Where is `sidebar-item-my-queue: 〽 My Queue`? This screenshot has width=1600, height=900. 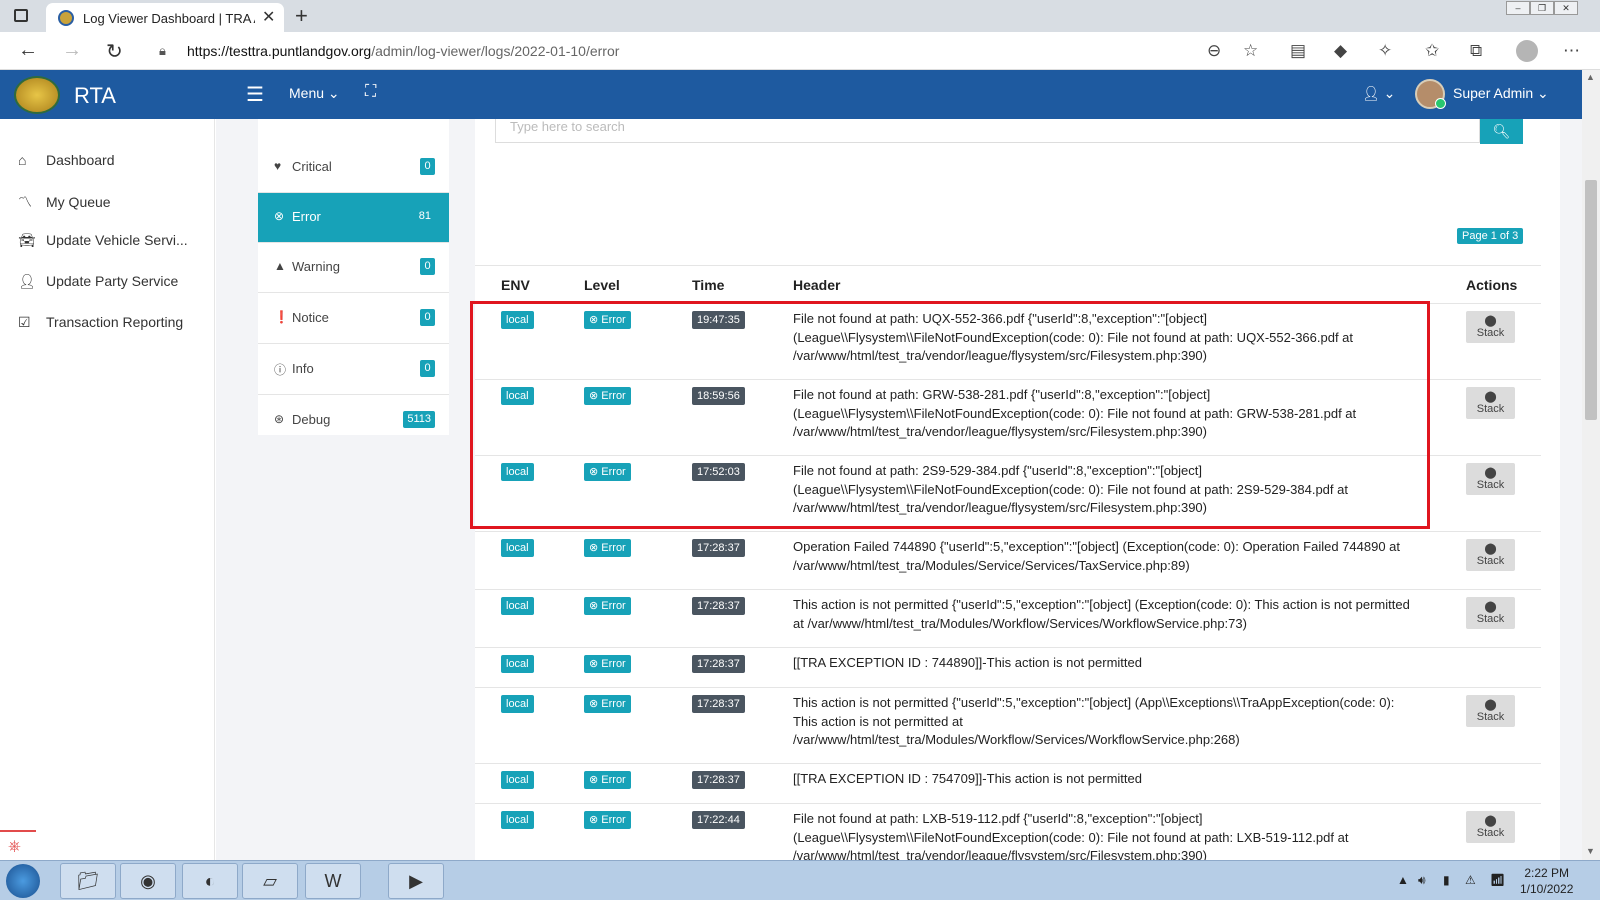
sidebar-item-my-queue: 〽 My Queue is located at coordinates (64, 202).